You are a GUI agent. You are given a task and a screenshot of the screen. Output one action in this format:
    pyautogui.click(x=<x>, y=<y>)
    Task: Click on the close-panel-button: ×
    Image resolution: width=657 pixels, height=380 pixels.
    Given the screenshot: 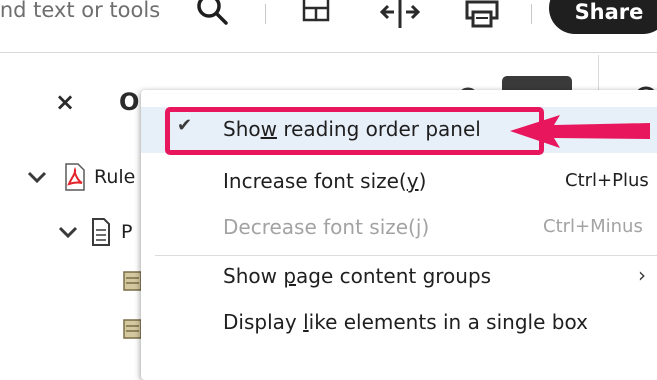 What is the action you would take?
    pyautogui.click(x=65, y=102)
    